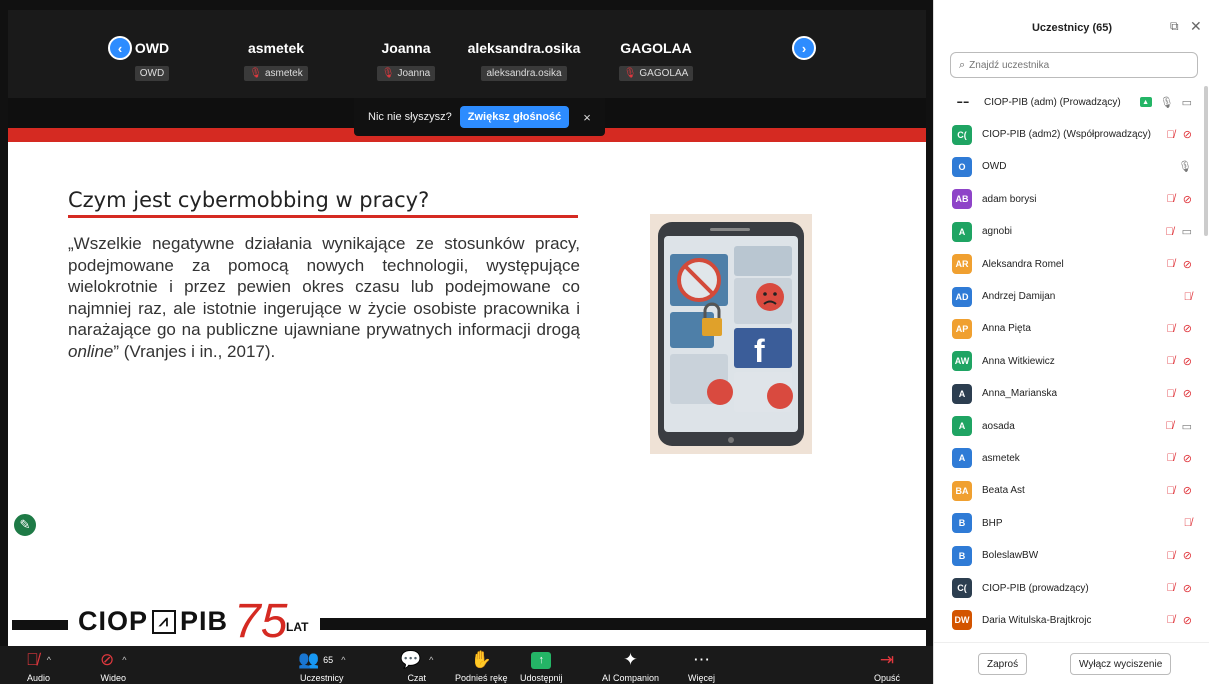 Image resolution: width=1209 pixels, height=684 pixels. I want to click on video-options-caret-icon: ^, so click(124, 660).